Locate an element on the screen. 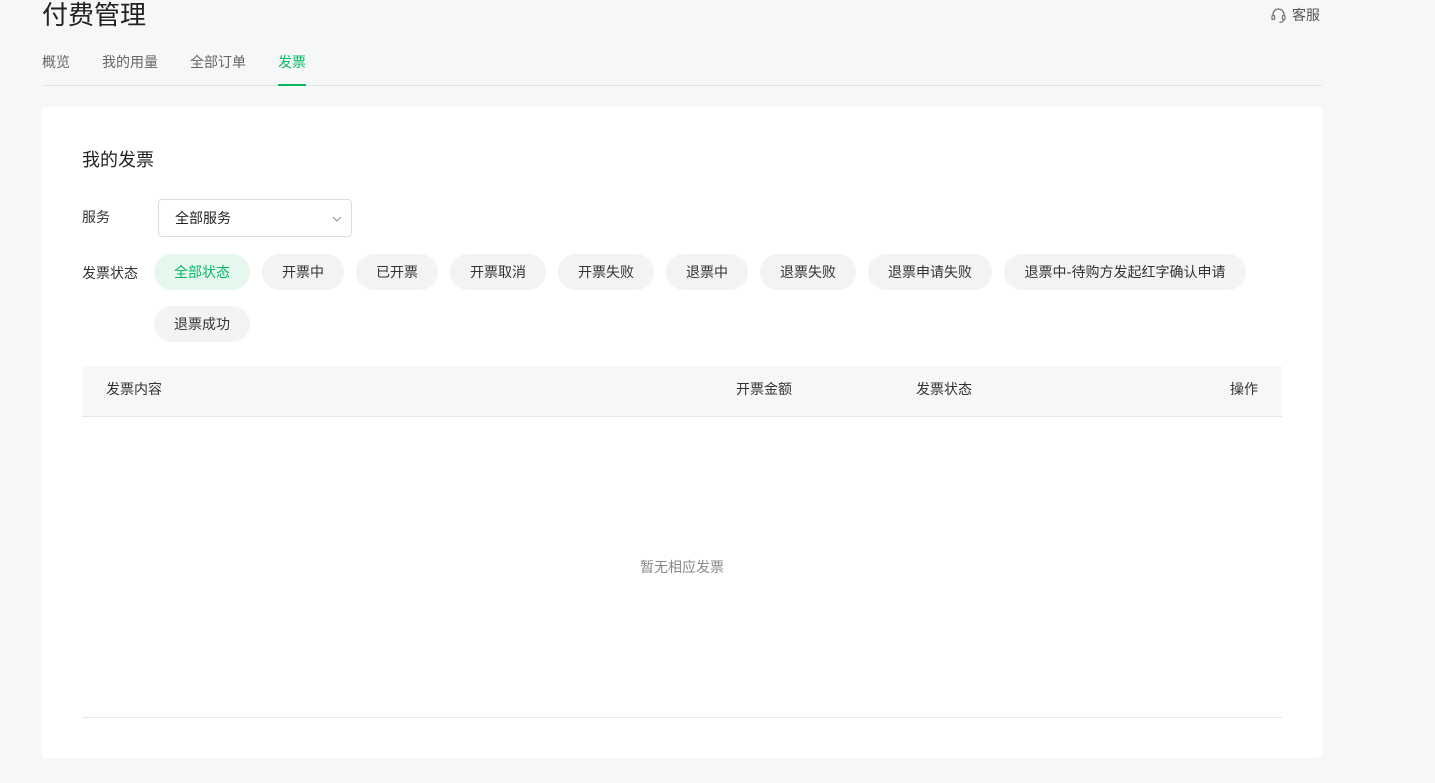 Image resolution: width=1435 pixels, height=783 pixels. service-filter-label: 服务 is located at coordinates (96, 218).